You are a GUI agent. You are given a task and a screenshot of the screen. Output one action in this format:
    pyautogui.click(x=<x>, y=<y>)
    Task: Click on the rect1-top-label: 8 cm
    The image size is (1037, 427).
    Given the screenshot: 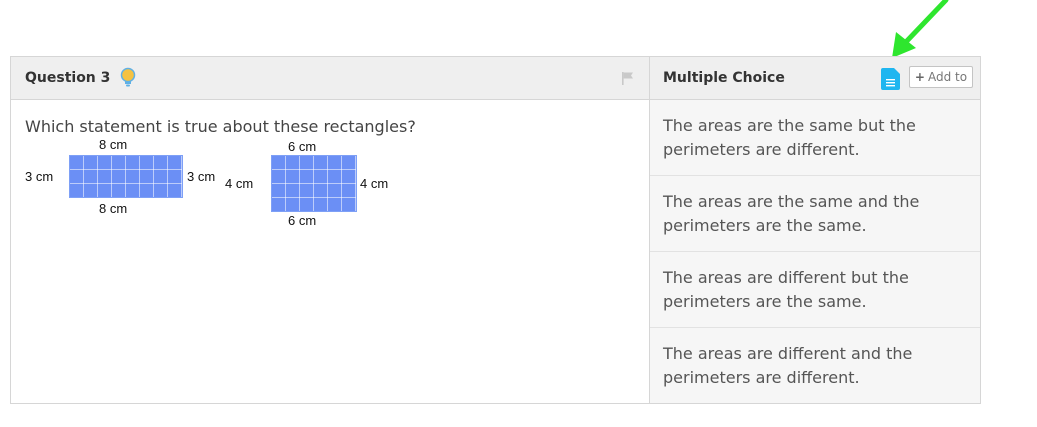 What is the action you would take?
    pyautogui.click(x=113, y=144)
    